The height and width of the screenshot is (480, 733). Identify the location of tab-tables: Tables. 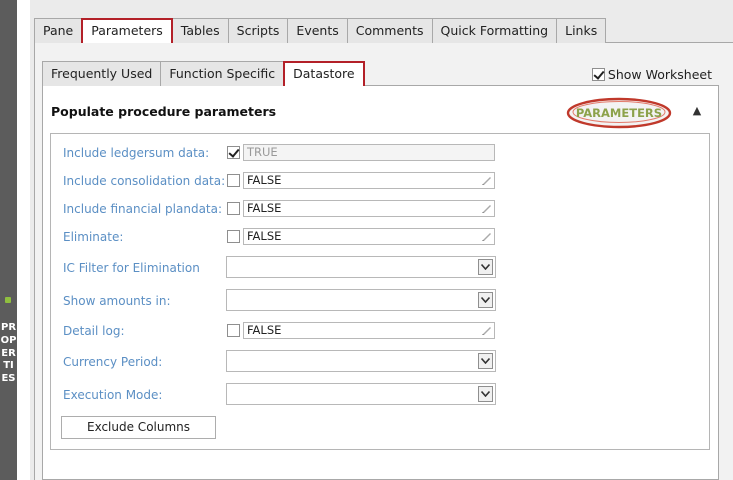
(200, 30).